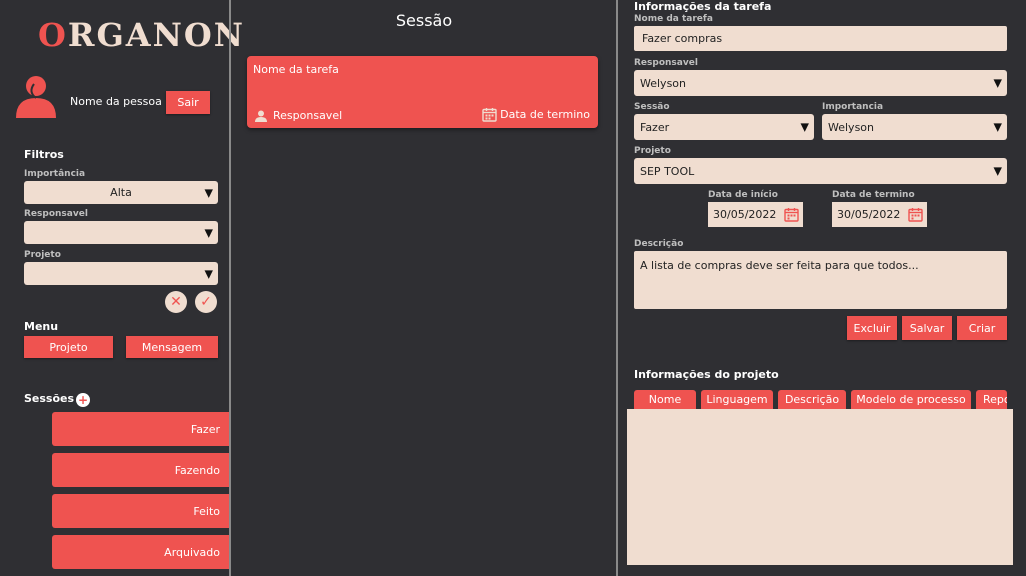  I want to click on start-date-label: Data de início, so click(743, 195).